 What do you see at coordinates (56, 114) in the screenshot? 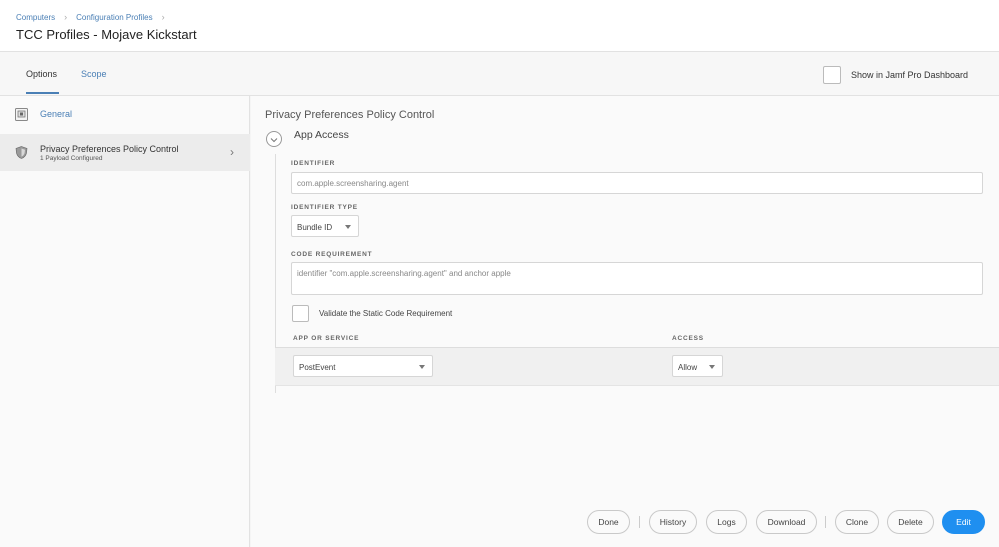
I see `sidebar-item-label: General` at bounding box center [56, 114].